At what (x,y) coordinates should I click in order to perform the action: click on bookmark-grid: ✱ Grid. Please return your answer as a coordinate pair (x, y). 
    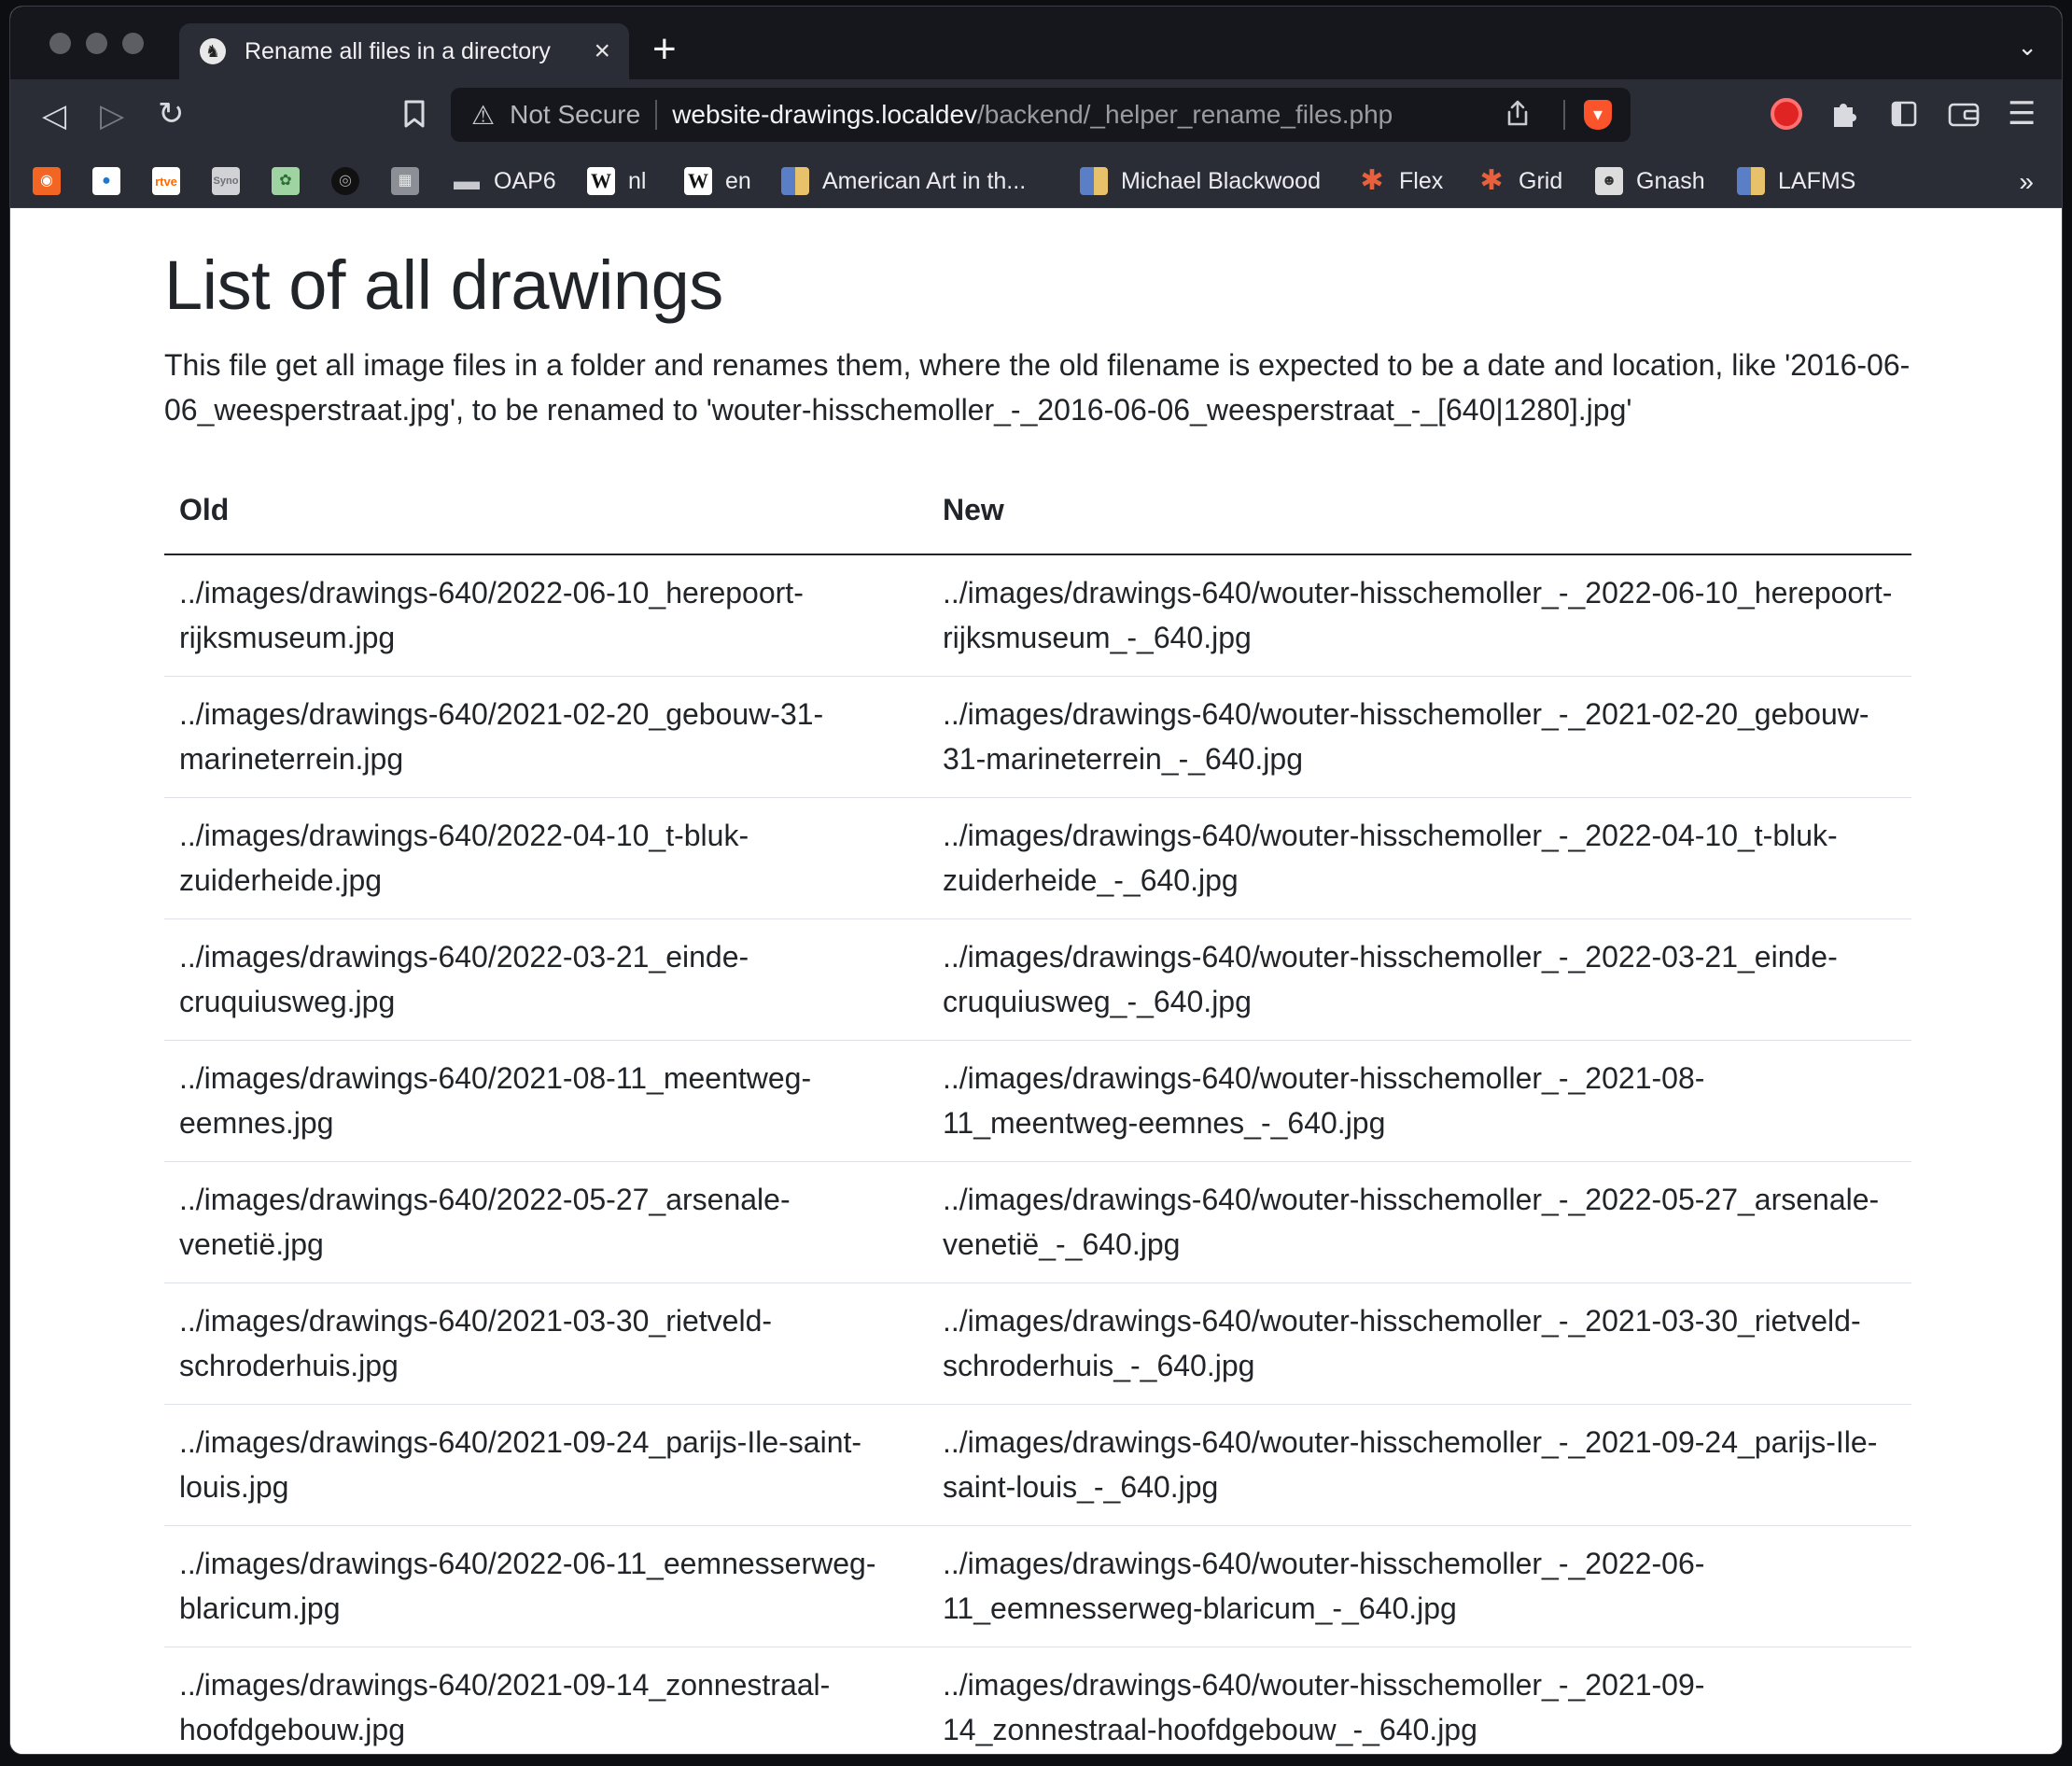
    Looking at the image, I should click on (1519, 181).